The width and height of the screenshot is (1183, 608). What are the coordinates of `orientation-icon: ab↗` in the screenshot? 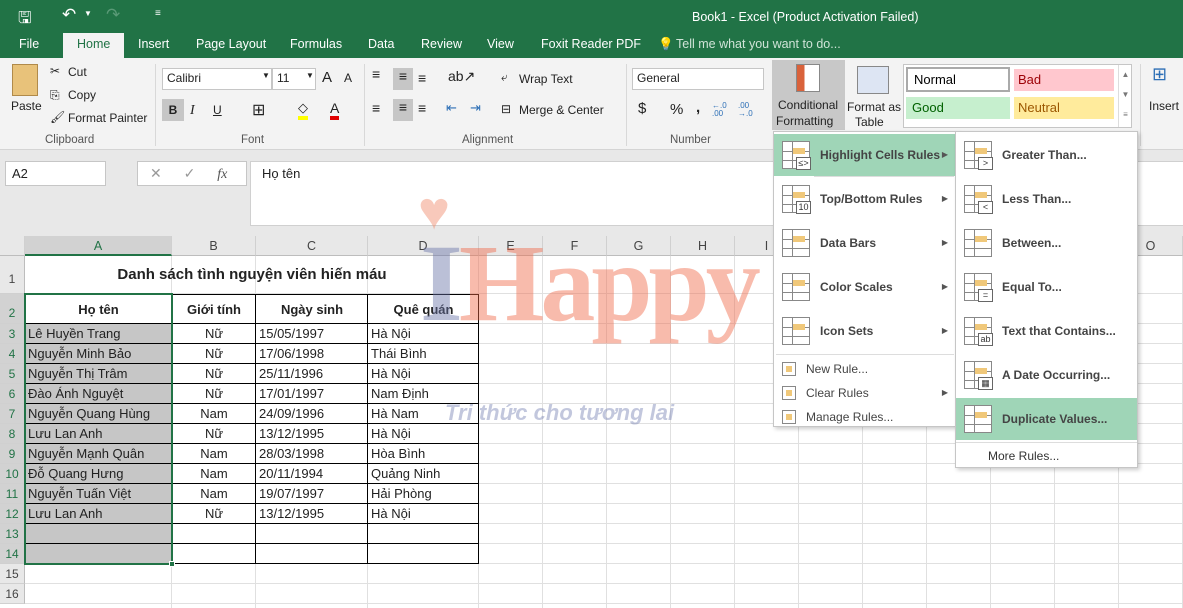 It's located at (461, 76).